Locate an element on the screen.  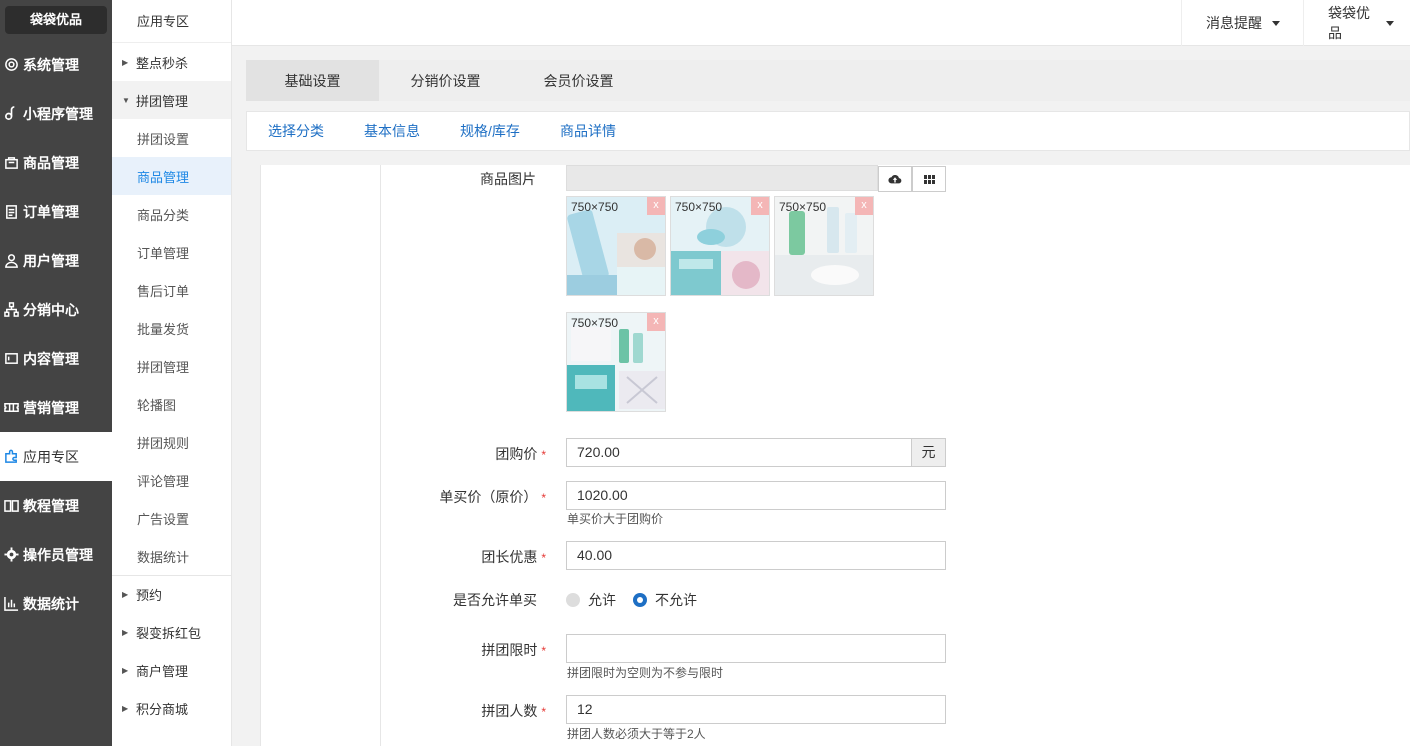
submenu-group-label: 整点秒杀 is located at coordinates (162, 63).